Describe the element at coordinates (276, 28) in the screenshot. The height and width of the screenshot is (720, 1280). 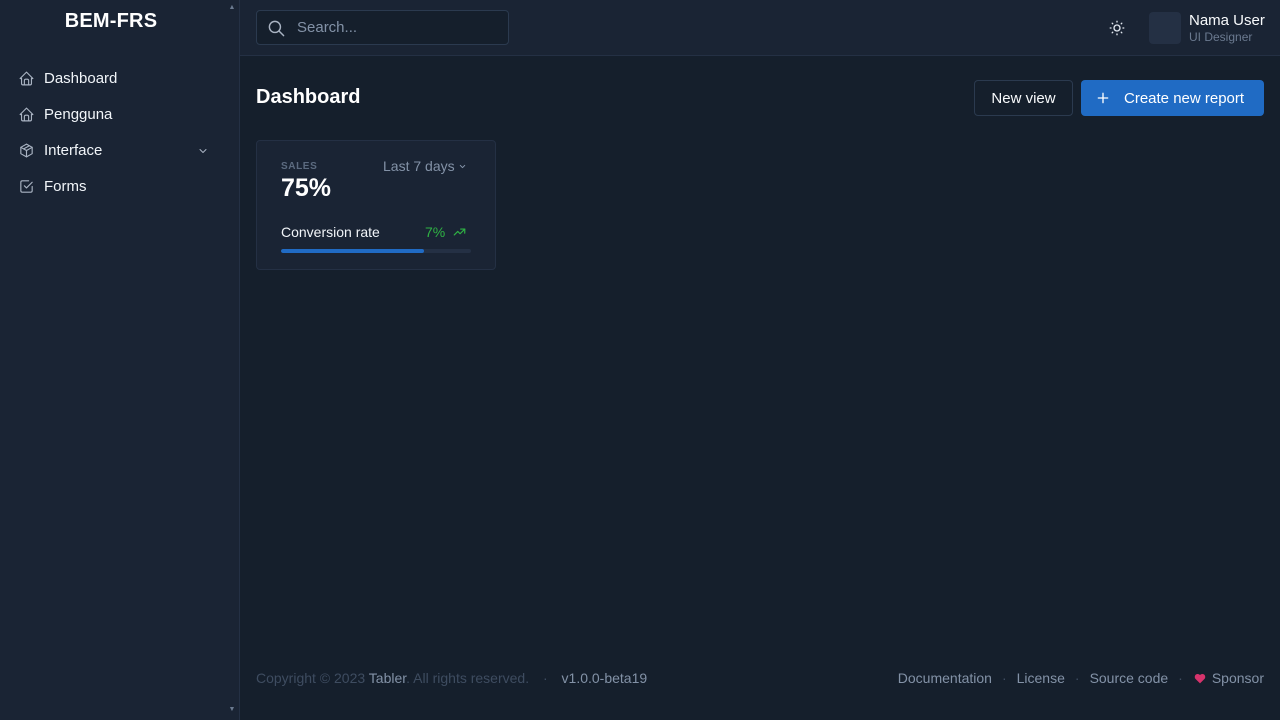
I see `search-icon` at that location.